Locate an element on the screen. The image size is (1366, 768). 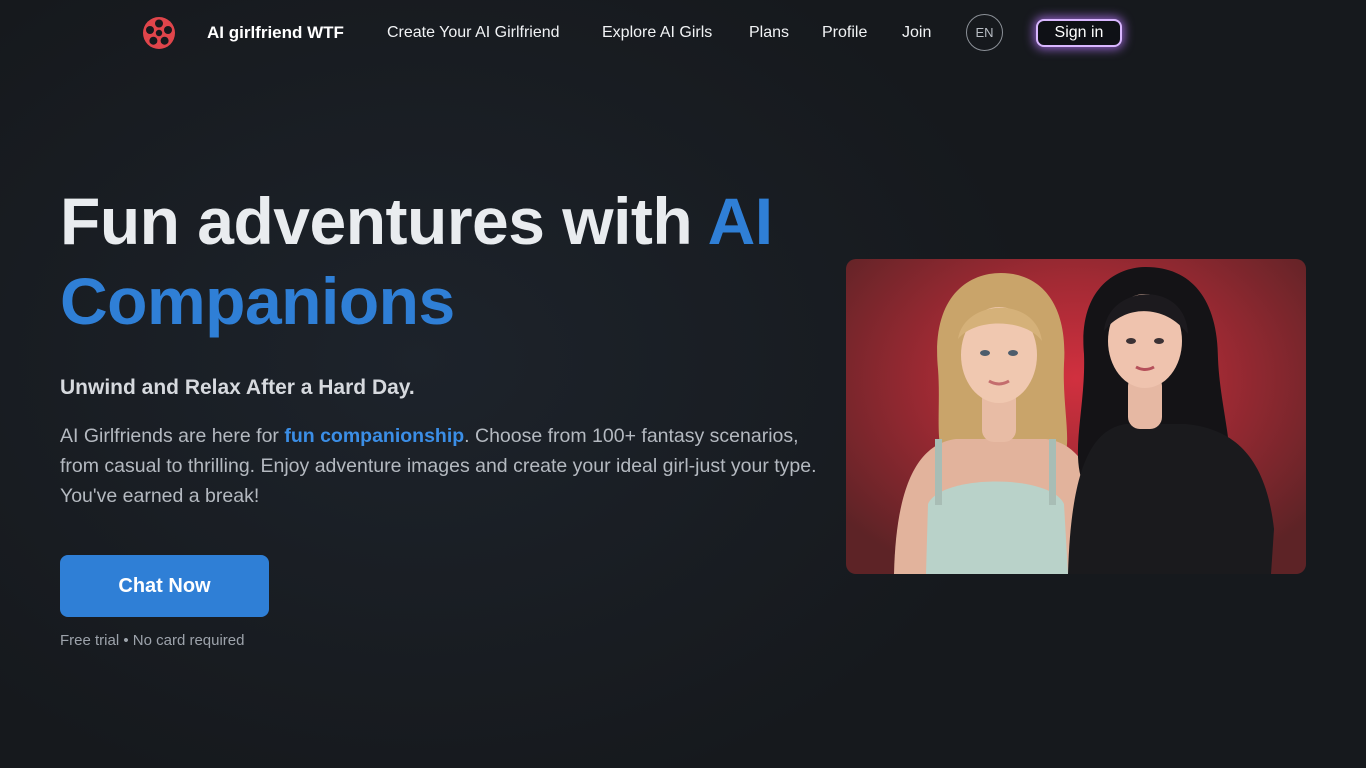
fun-companionship-link: fun companionship is located at coordinates (374, 436).